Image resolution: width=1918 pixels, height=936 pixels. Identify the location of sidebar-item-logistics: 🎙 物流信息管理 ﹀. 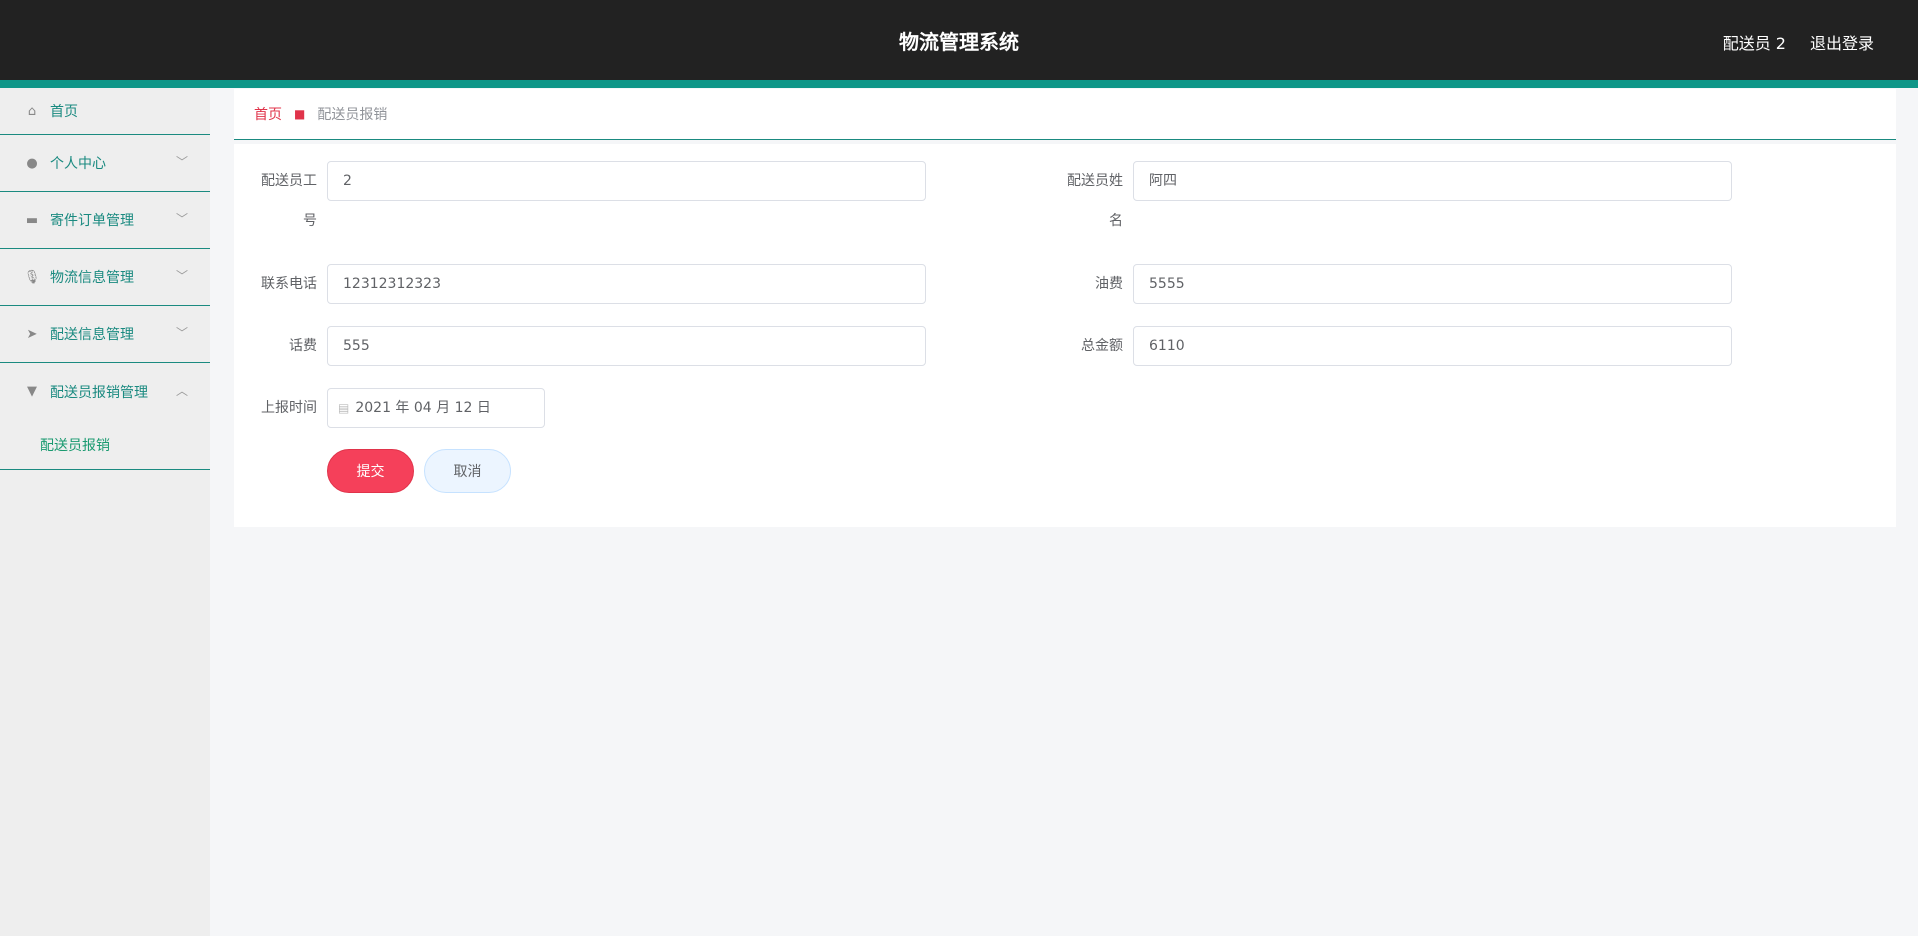
(105, 277).